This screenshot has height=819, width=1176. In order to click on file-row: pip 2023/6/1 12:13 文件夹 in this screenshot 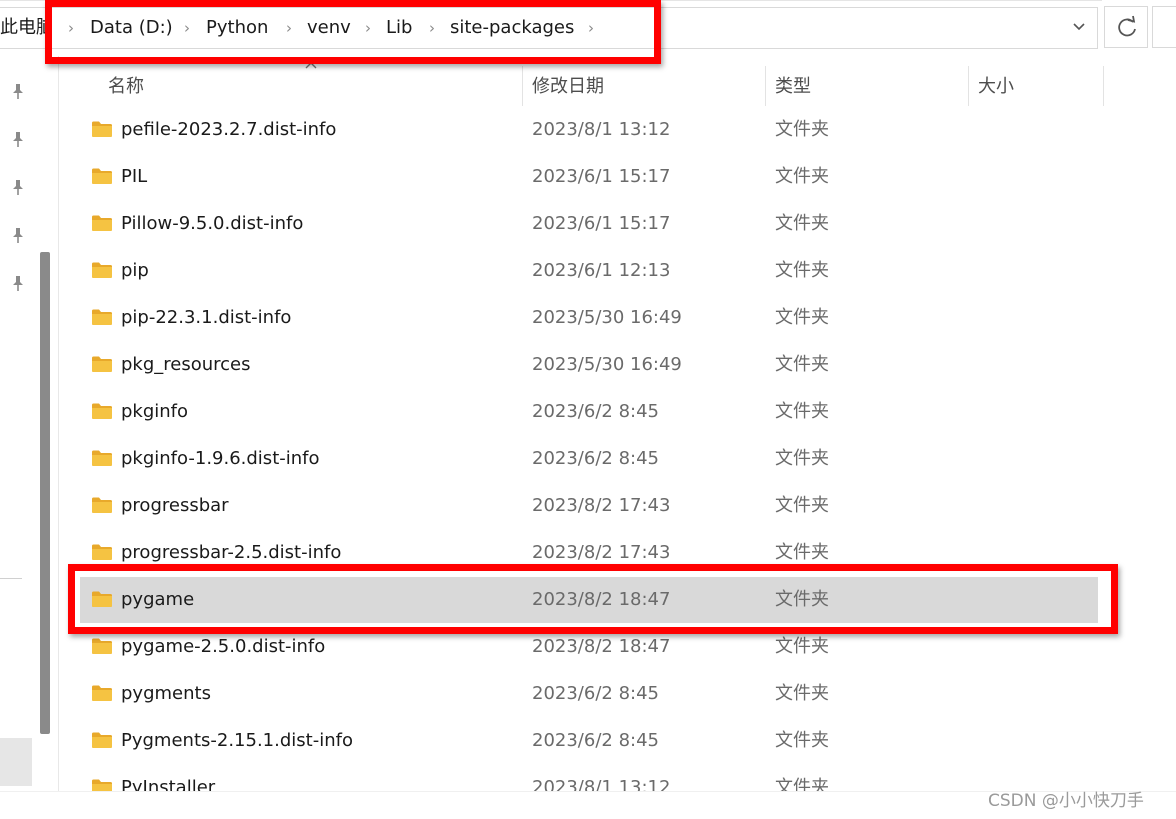, I will do `click(589, 271)`.